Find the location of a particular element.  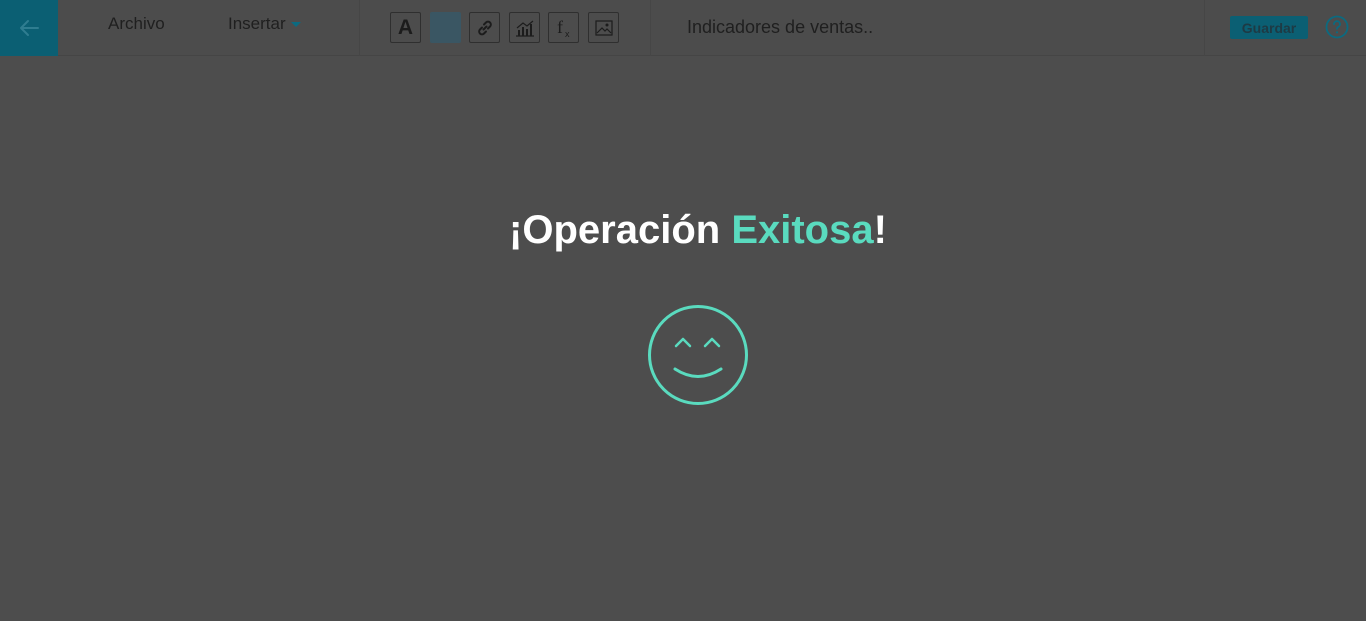

help-icon is located at coordinates (1337, 27).